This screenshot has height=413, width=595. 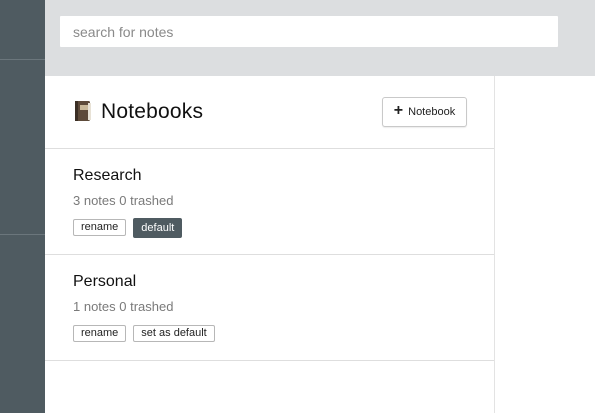 What do you see at coordinates (269, 112) in the screenshot?
I see `panel-header: Notebooks + Notebook` at bounding box center [269, 112].